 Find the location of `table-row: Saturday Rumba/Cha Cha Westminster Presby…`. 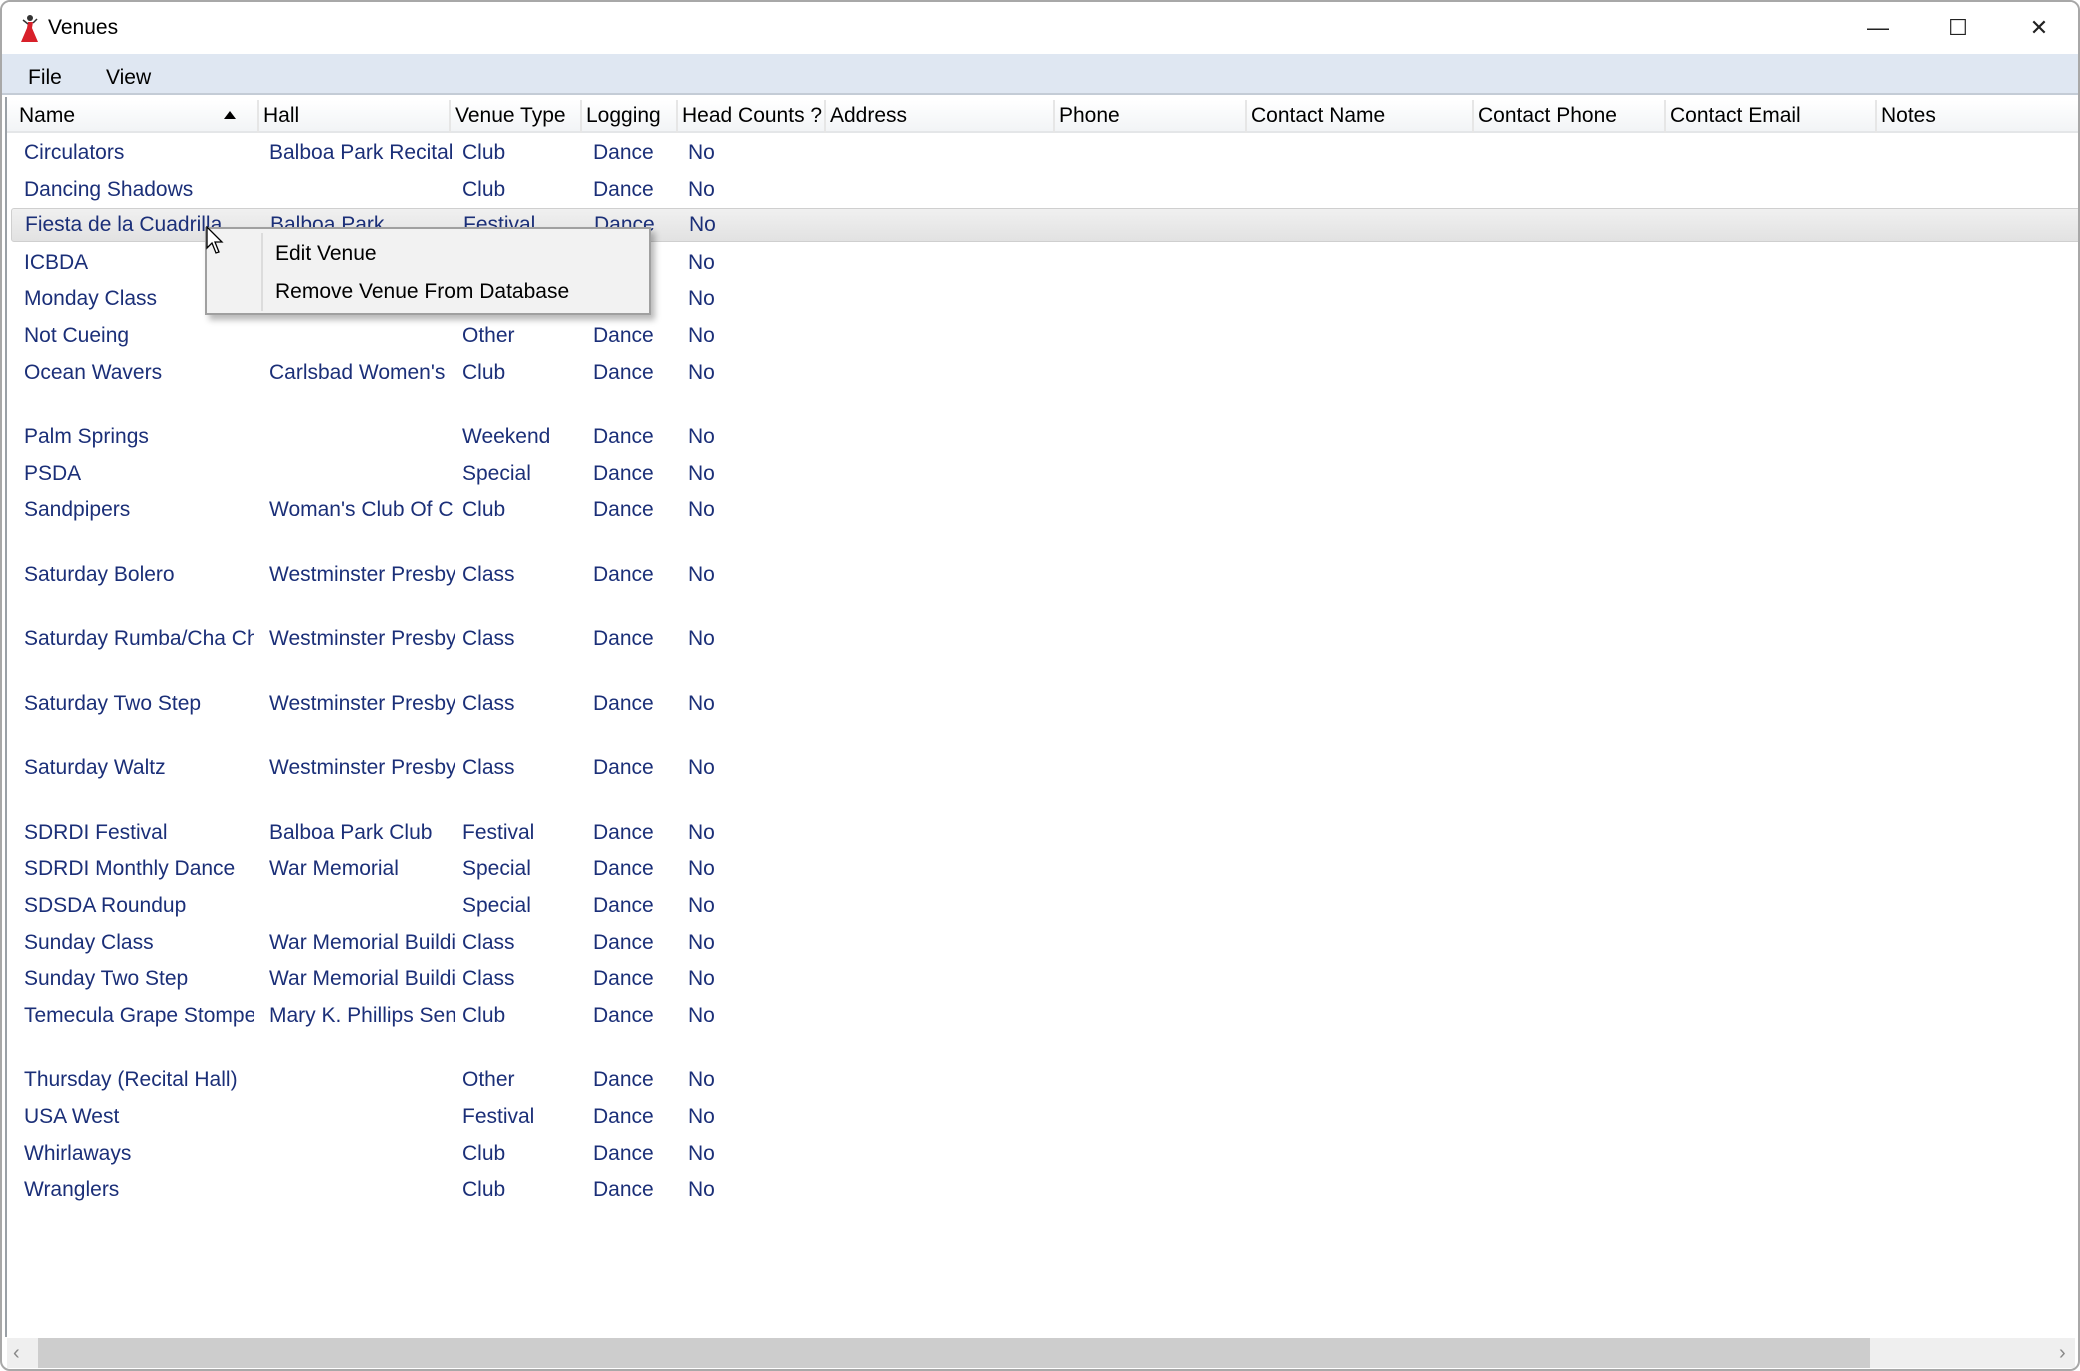

table-row: Saturday Rumba/Cha Cha Westminster Presby… is located at coordinates (1042, 653).